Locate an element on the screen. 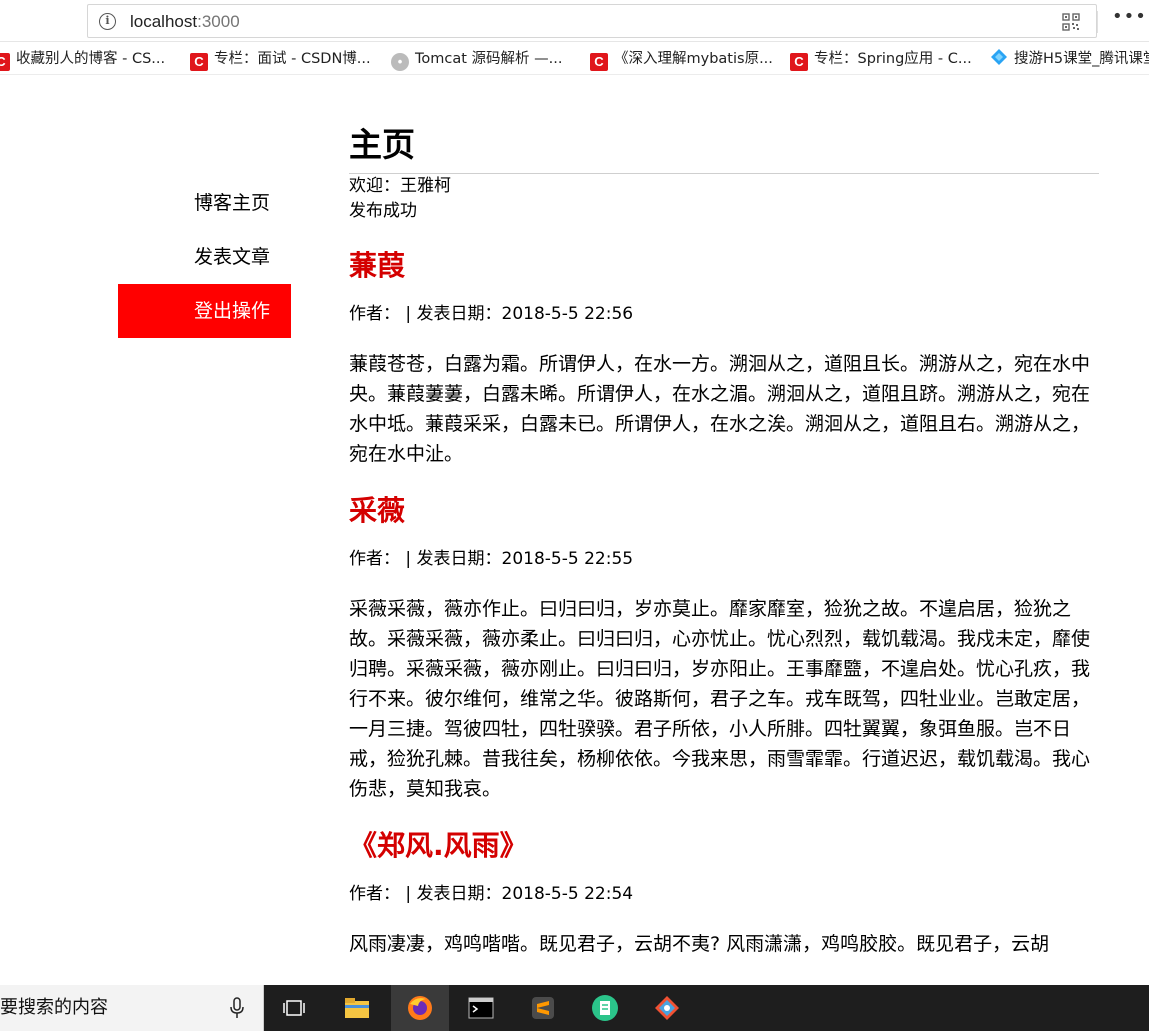  taskbar-search-box: 要搜索的内容 is located at coordinates (132, 1008).